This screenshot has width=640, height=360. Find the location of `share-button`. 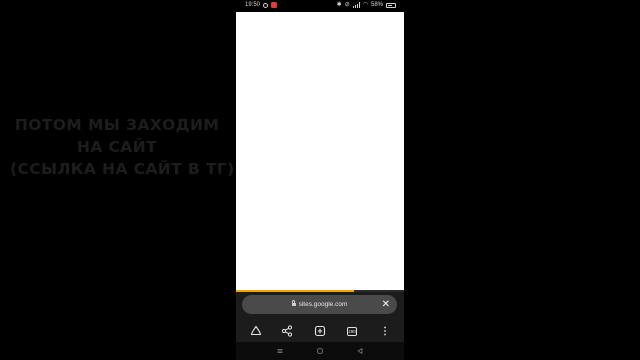

share-button is located at coordinates (287, 331).